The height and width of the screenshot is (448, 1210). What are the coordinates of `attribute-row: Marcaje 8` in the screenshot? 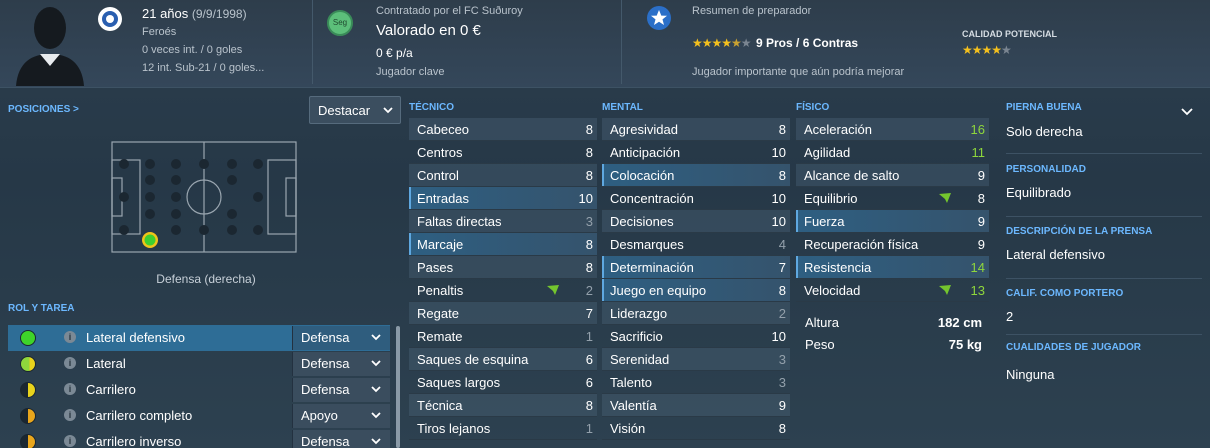 It's located at (503, 244).